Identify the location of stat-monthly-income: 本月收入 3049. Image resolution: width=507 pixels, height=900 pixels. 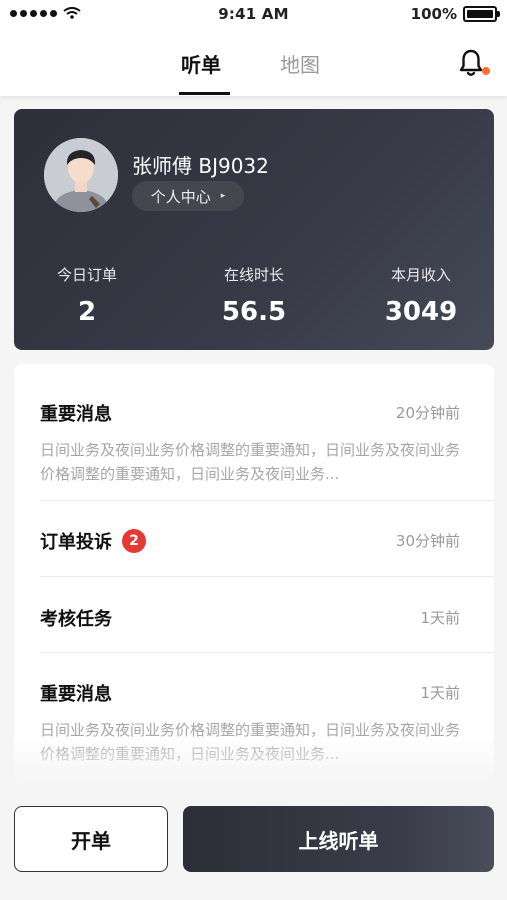
(421, 295).